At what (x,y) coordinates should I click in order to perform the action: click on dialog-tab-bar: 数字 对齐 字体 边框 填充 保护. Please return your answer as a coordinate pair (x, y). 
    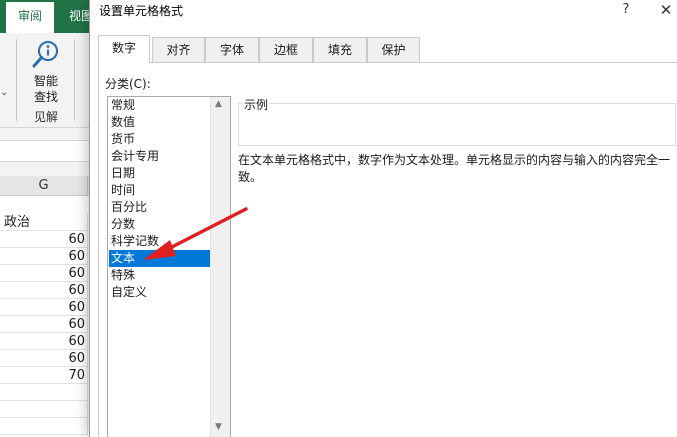
    Looking at the image, I should click on (384, 49).